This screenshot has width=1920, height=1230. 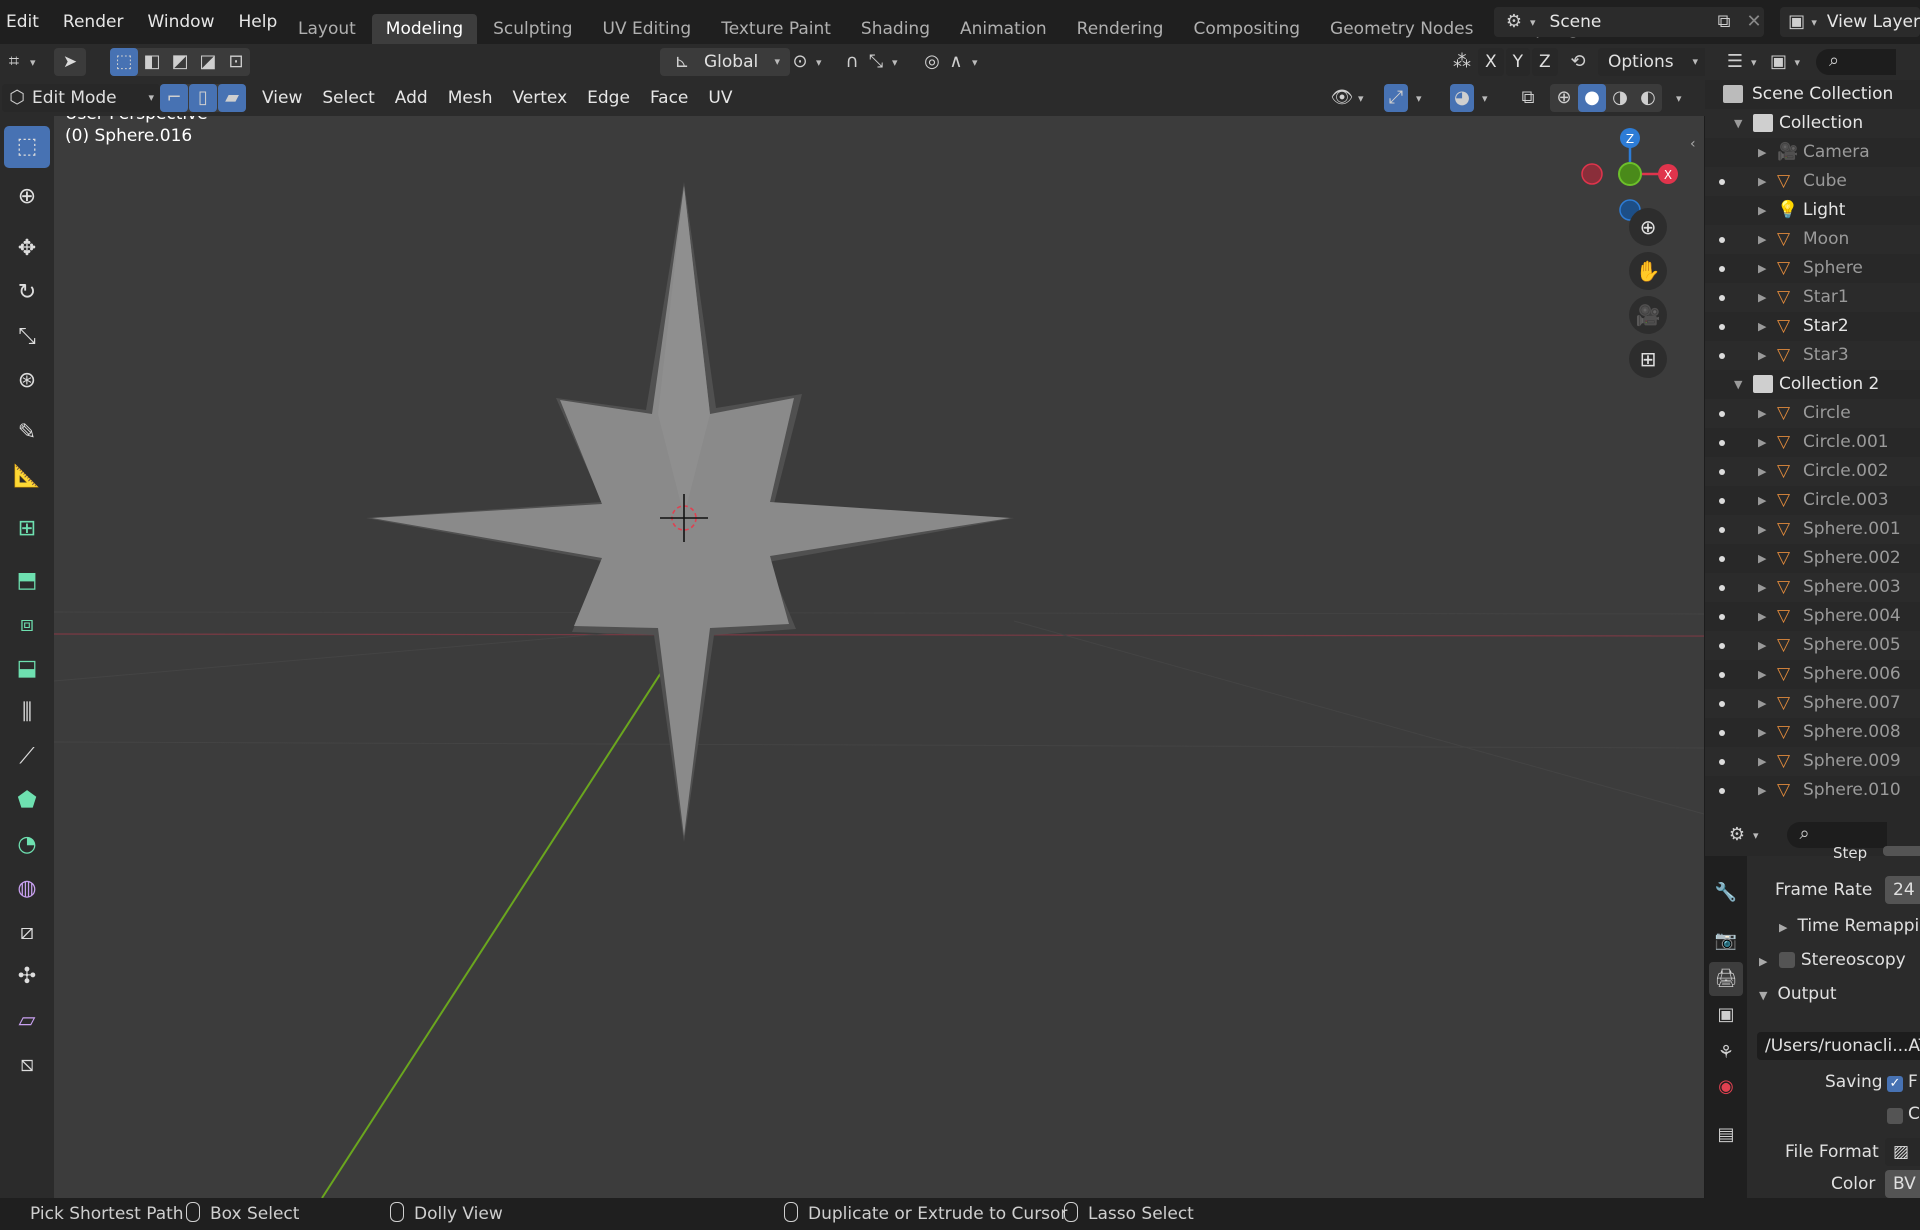 What do you see at coordinates (1648, 359) in the screenshot?
I see `perspective-toggle-icon: ⊞` at bounding box center [1648, 359].